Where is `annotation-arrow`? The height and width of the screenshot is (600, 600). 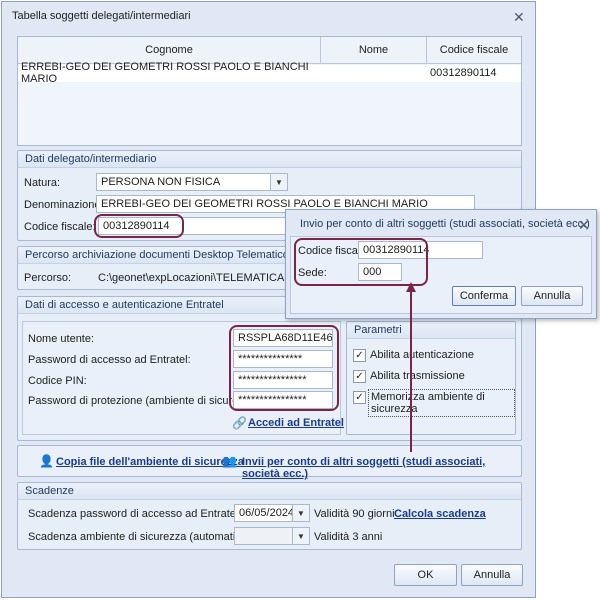
annotation-arrow is located at coordinates (411, 367).